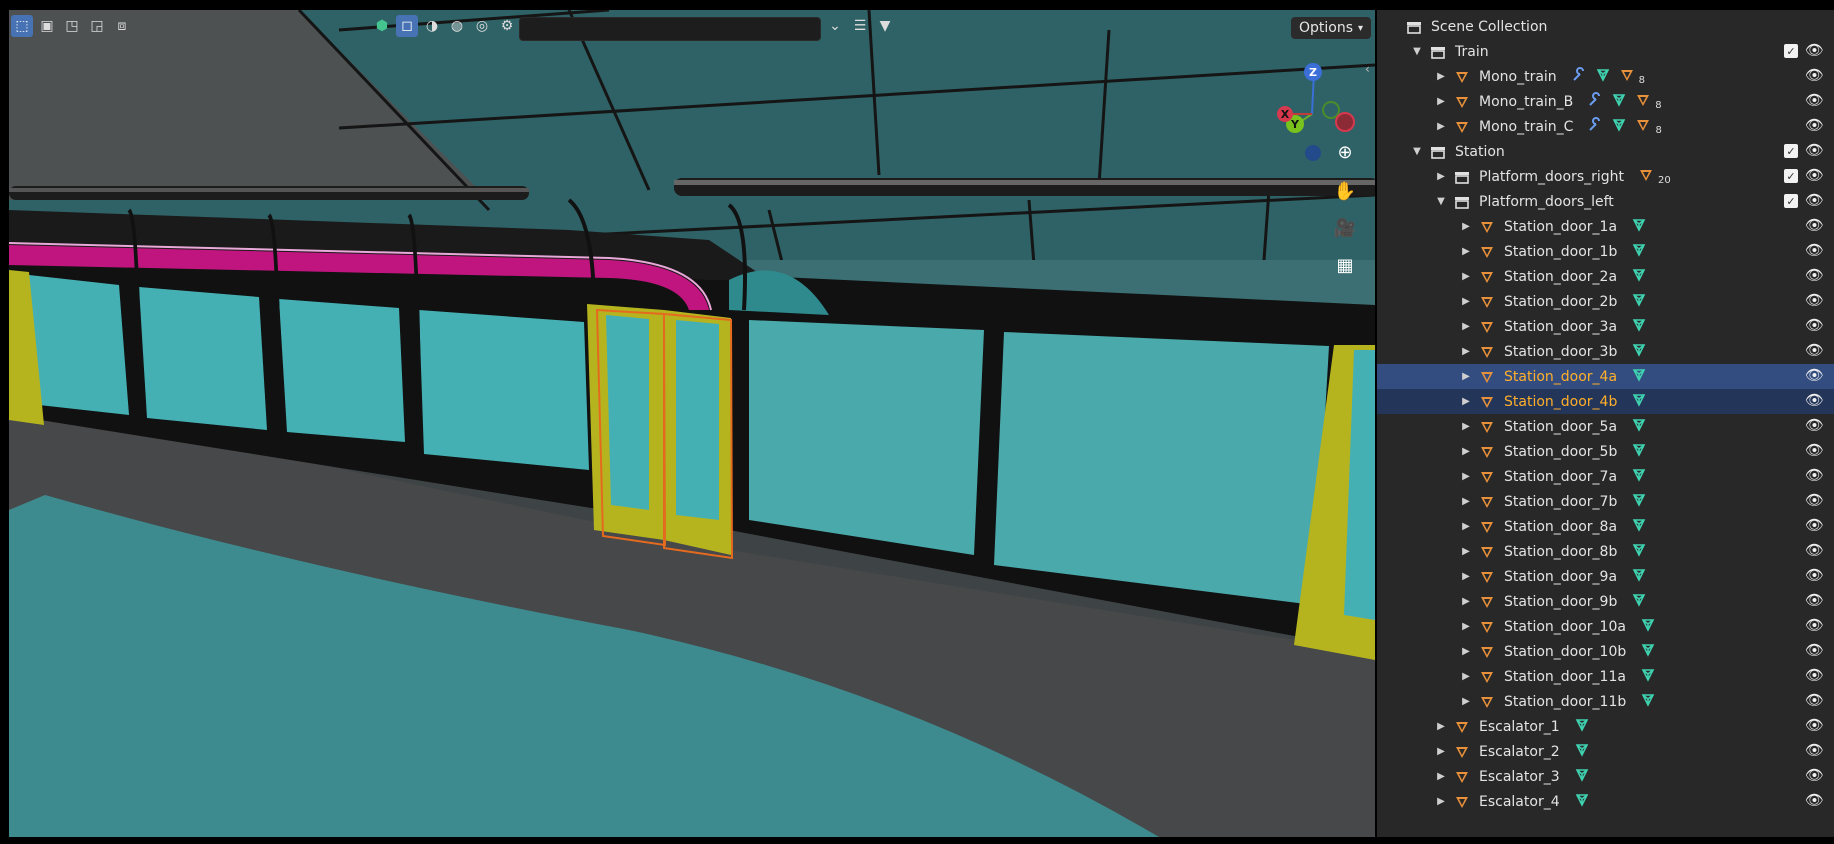 The width and height of the screenshot is (1834, 844). Describe the element at coordinates (1605, 601) in the screenshot. I see `outliner-row: ▶ Station_door_9b` at that location.